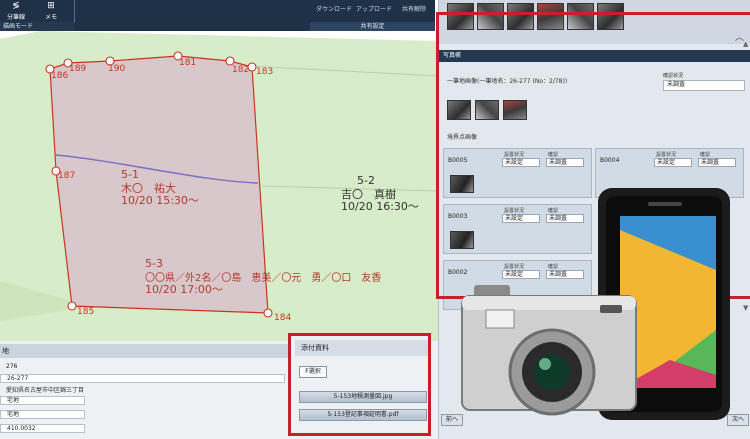  I want to click on camera-icon, so click(549, 350).